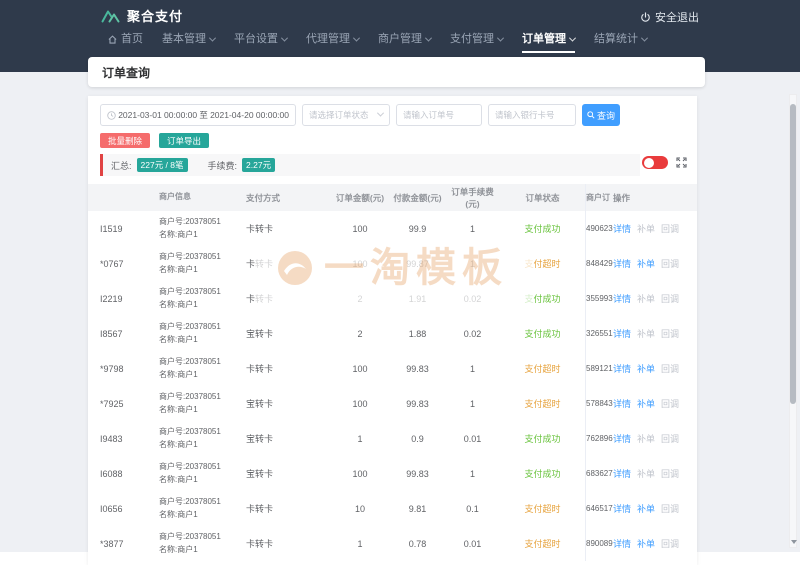 The width and height of the screenshot is (800, 565). I want to click on logout-button: 安全退出, so click(669, 17).